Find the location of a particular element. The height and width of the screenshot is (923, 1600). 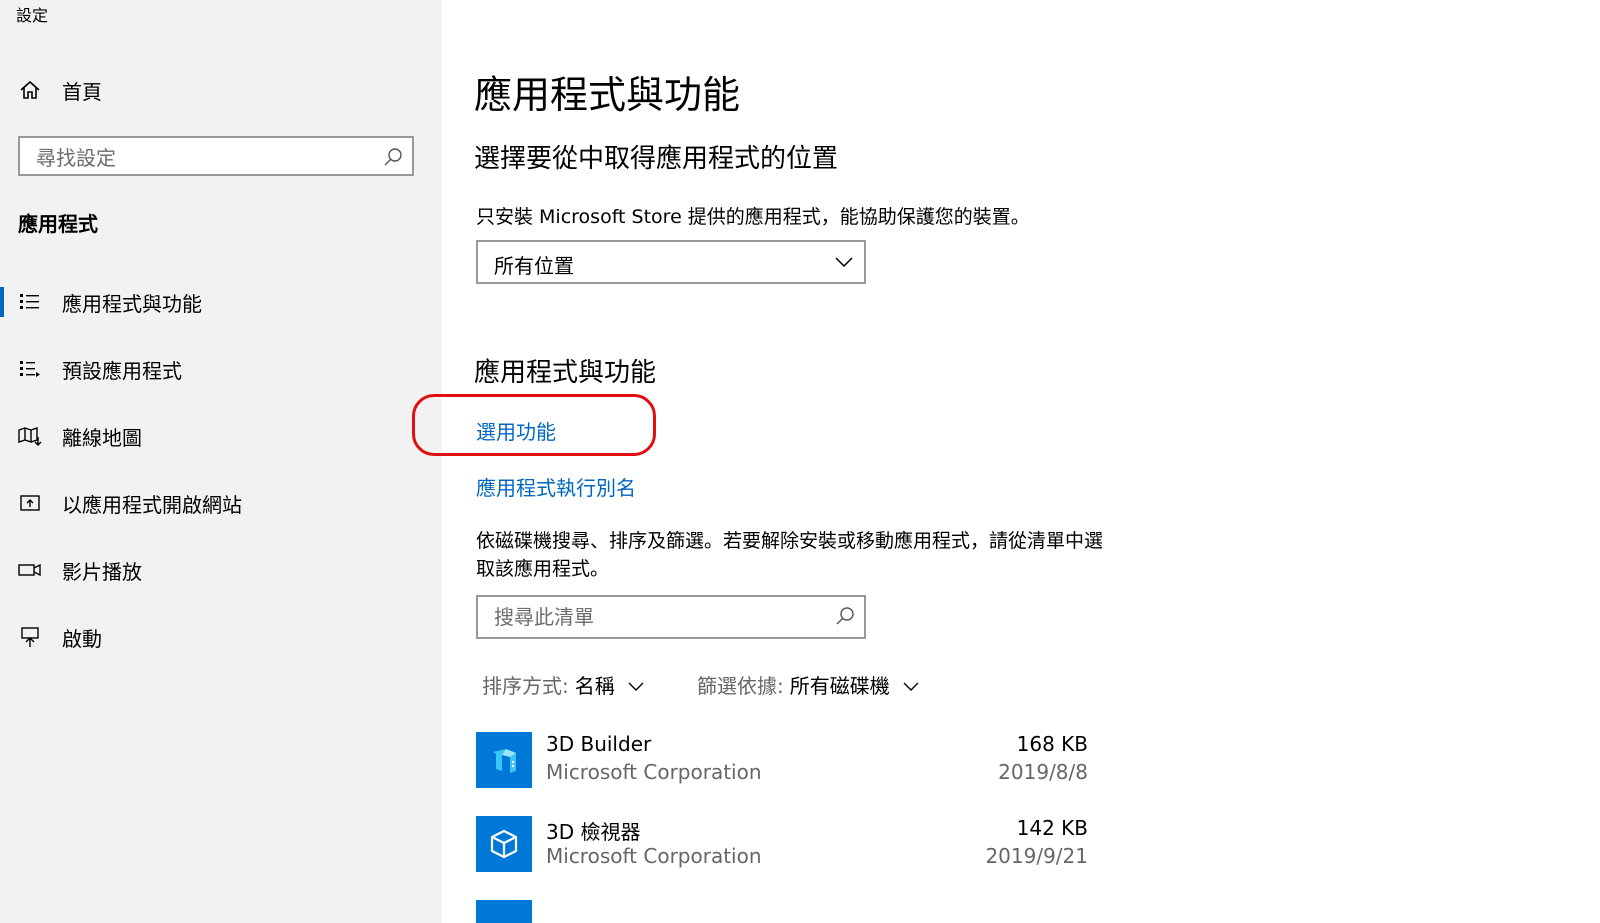

apps-list-description: 依磁碟機搜尋、排序及篩選。若要解除安裝或移動應用程式，請從清單中選取該應用程式。 is located at coordinates (790, 555).